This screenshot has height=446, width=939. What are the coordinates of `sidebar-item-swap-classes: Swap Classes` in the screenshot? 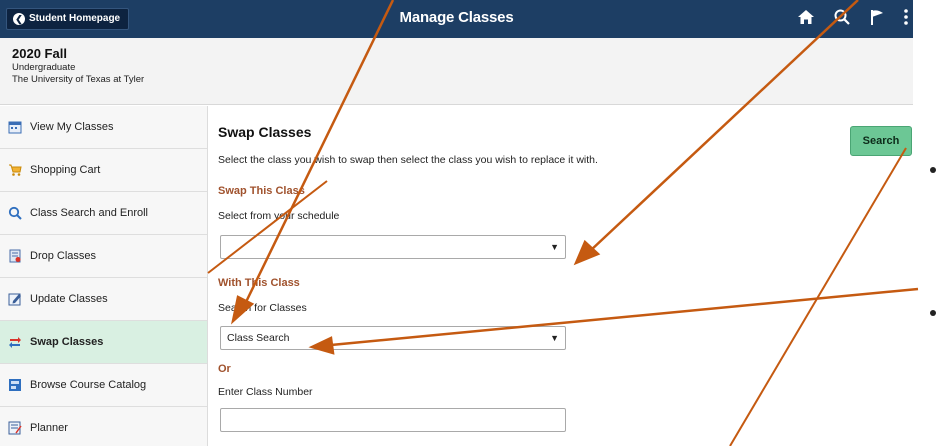 It's located at (103, 342).